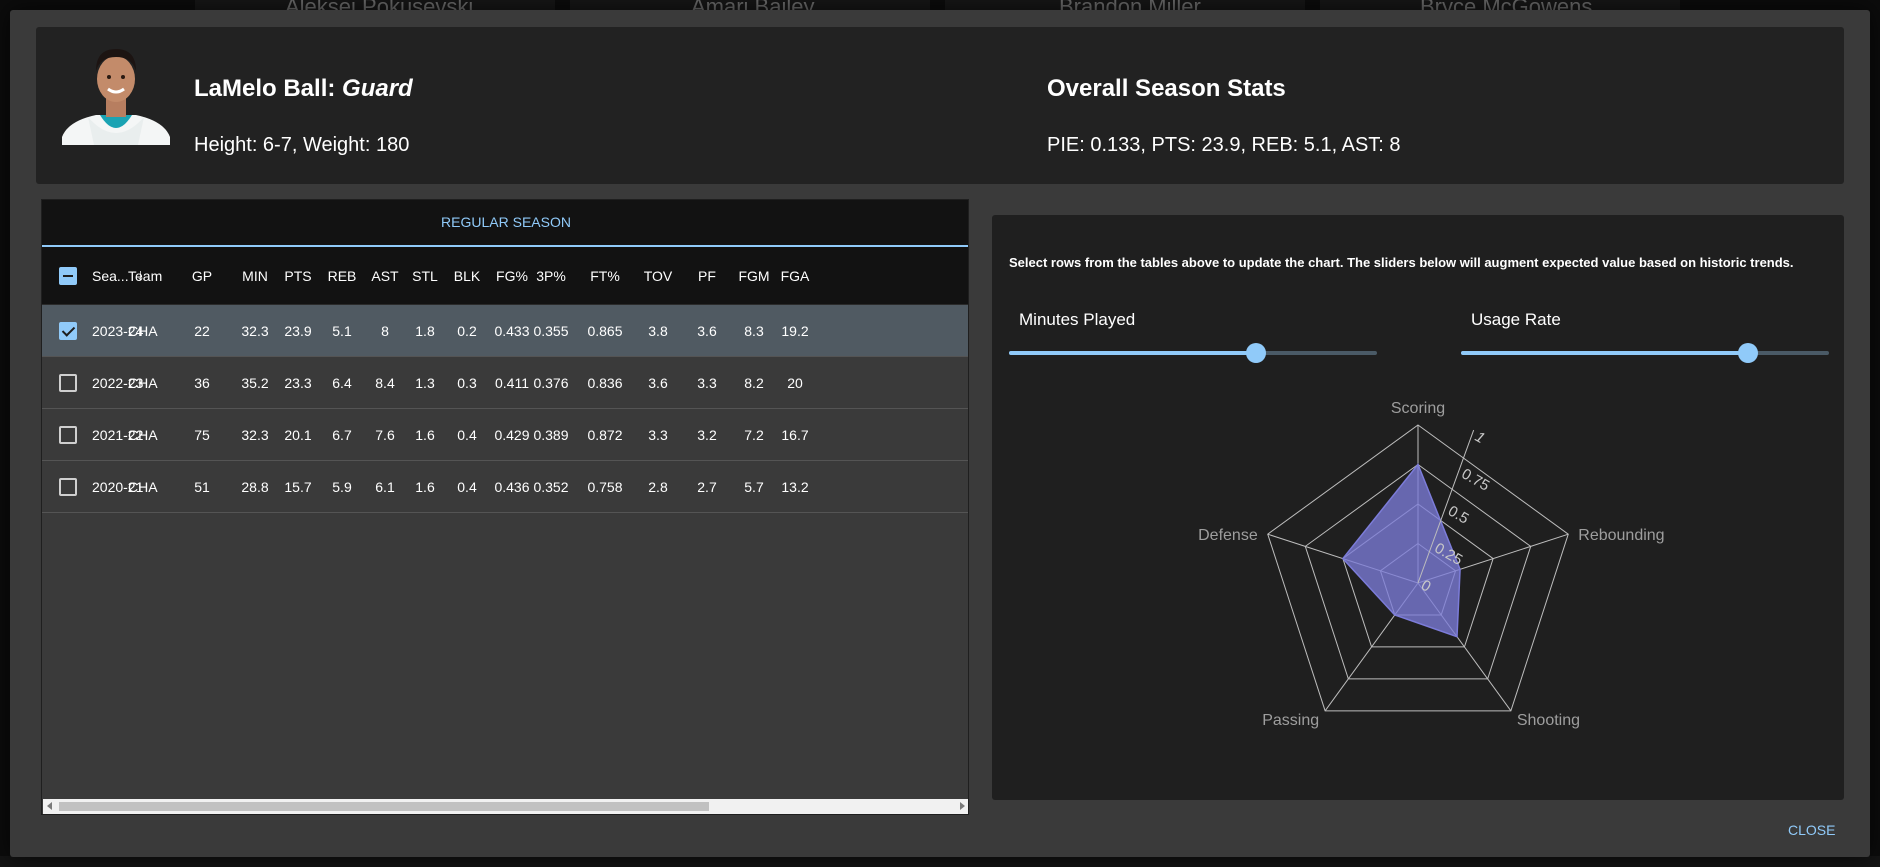 This screenshot has width=1880, height=867. What do you see at coordinates (302, 145) in the screenshot?
I see `player-size-text: Height: 6-7, Weight: 180` at bounding box center [302, 145].